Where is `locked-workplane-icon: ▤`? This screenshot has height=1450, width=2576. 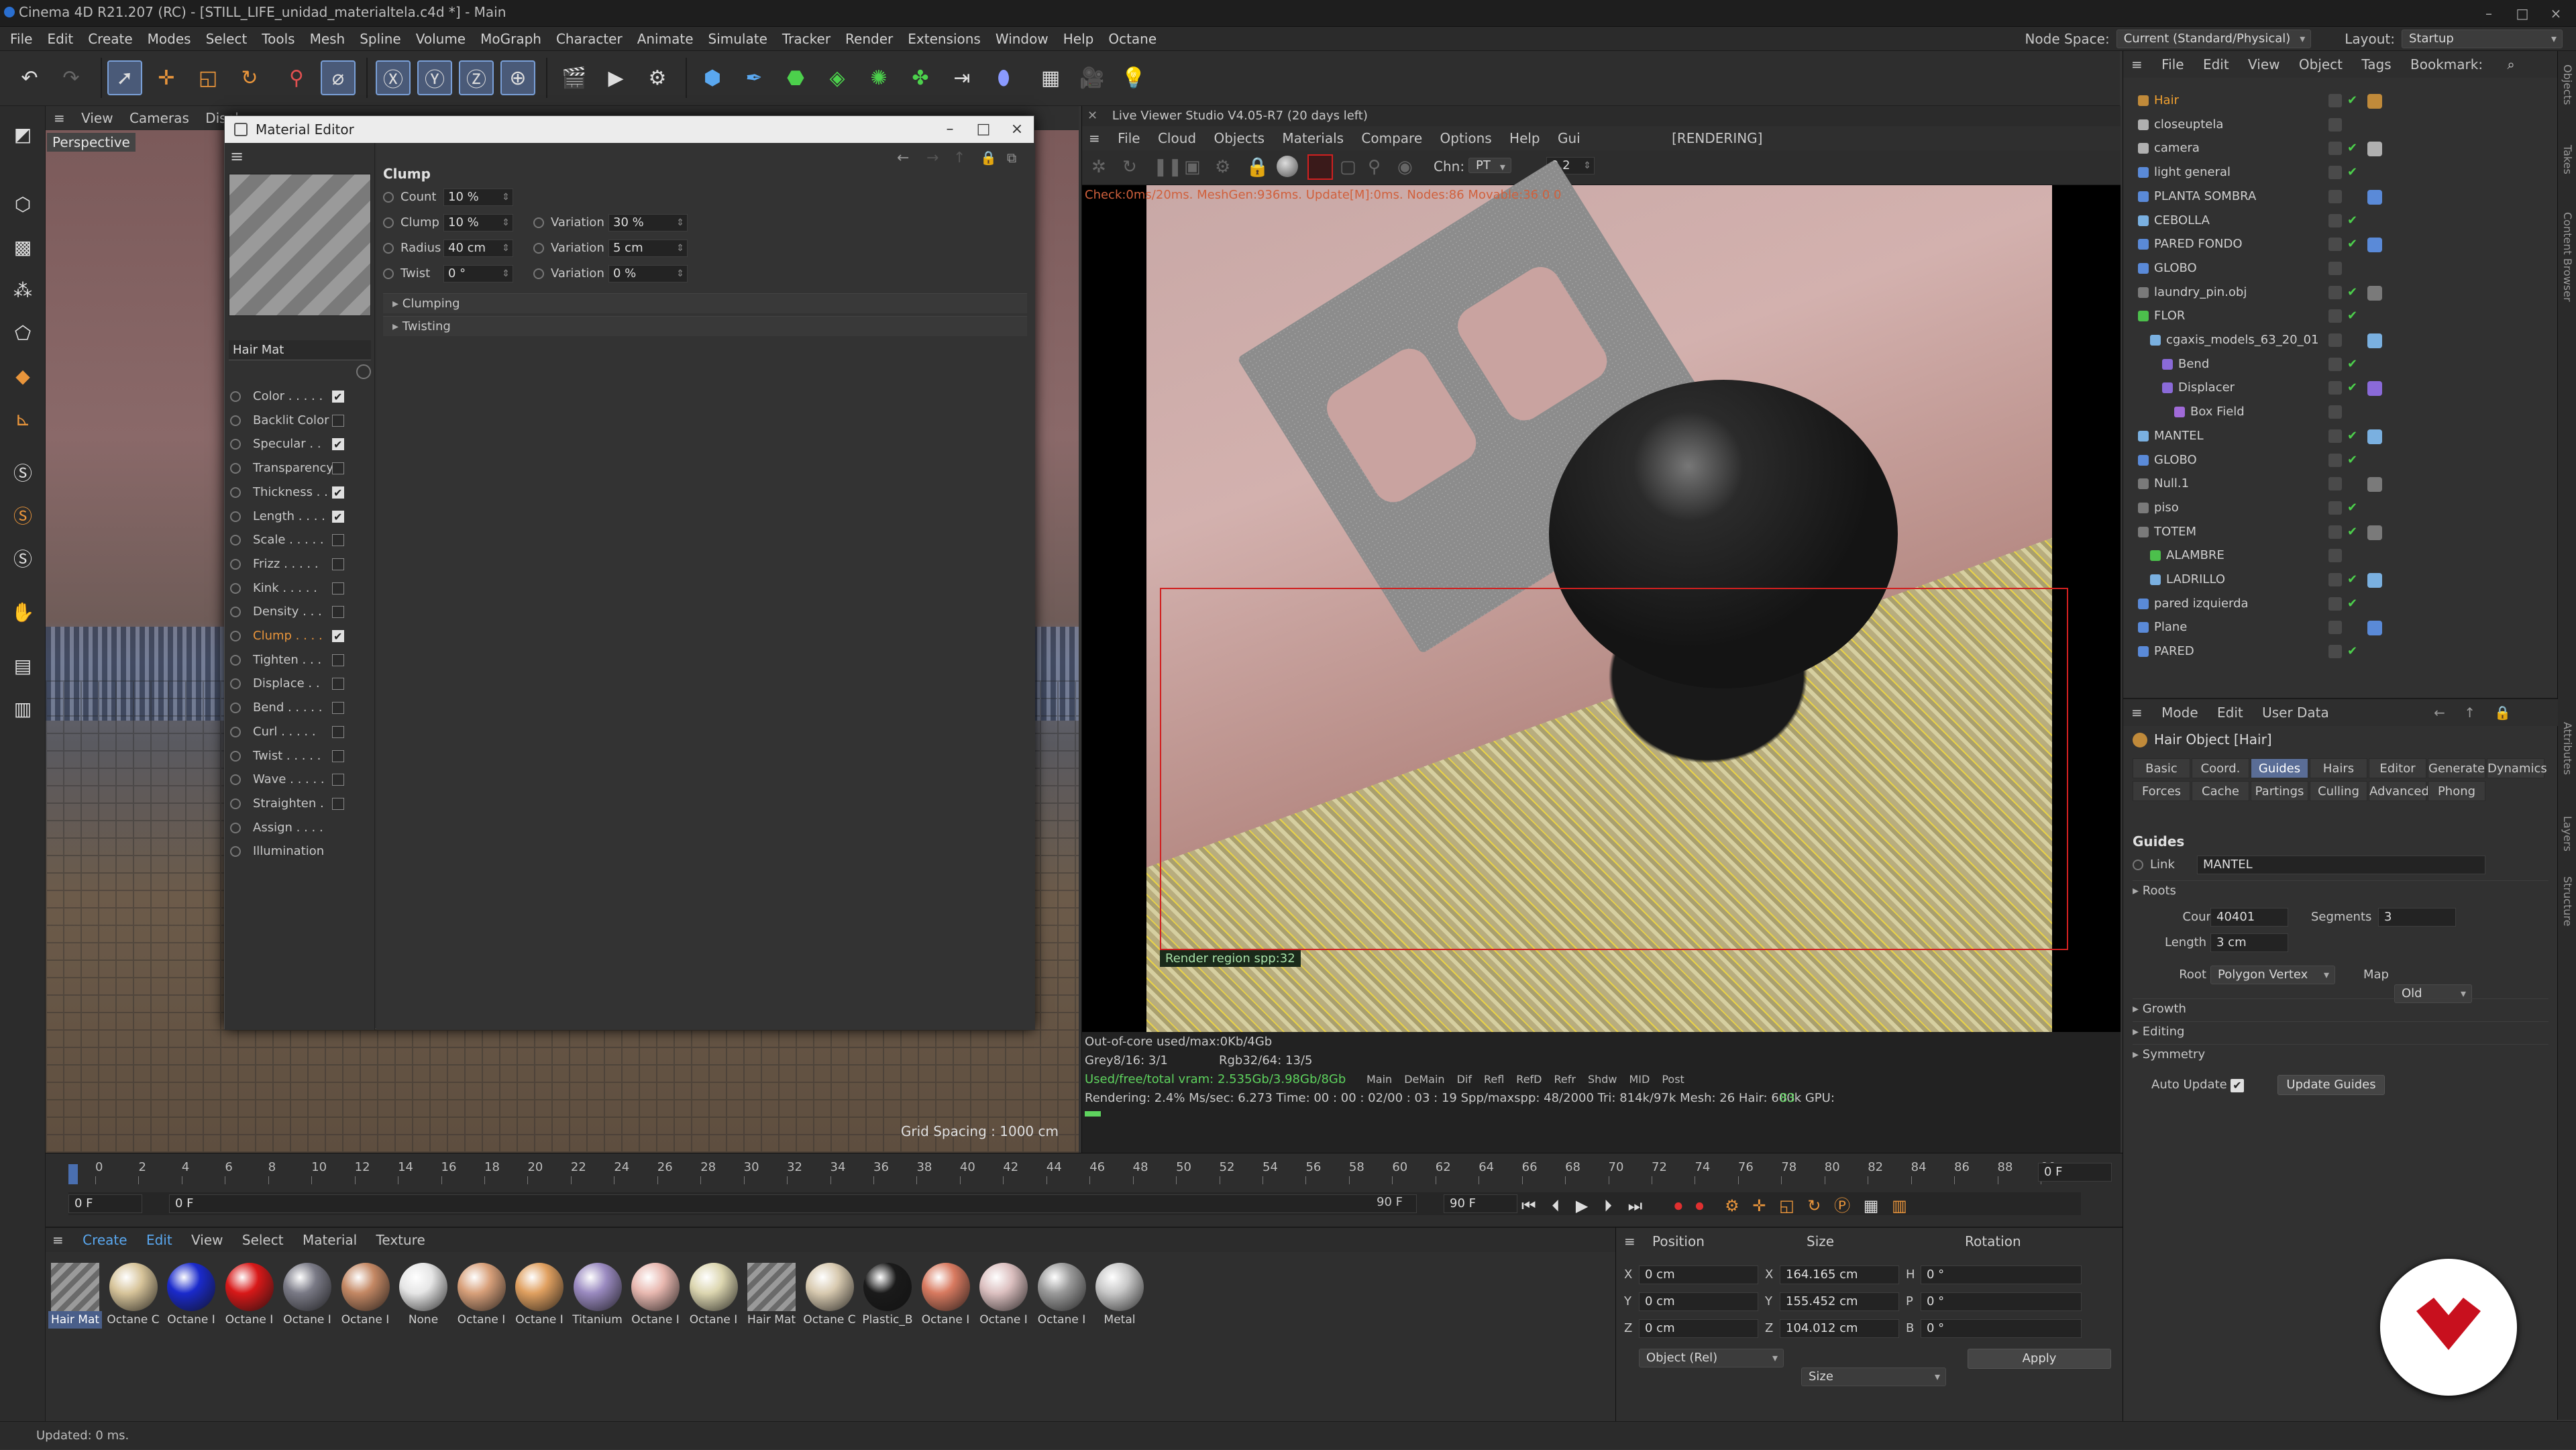 locked-workplane-icon: ▤ is located at coordinates (22, 665).